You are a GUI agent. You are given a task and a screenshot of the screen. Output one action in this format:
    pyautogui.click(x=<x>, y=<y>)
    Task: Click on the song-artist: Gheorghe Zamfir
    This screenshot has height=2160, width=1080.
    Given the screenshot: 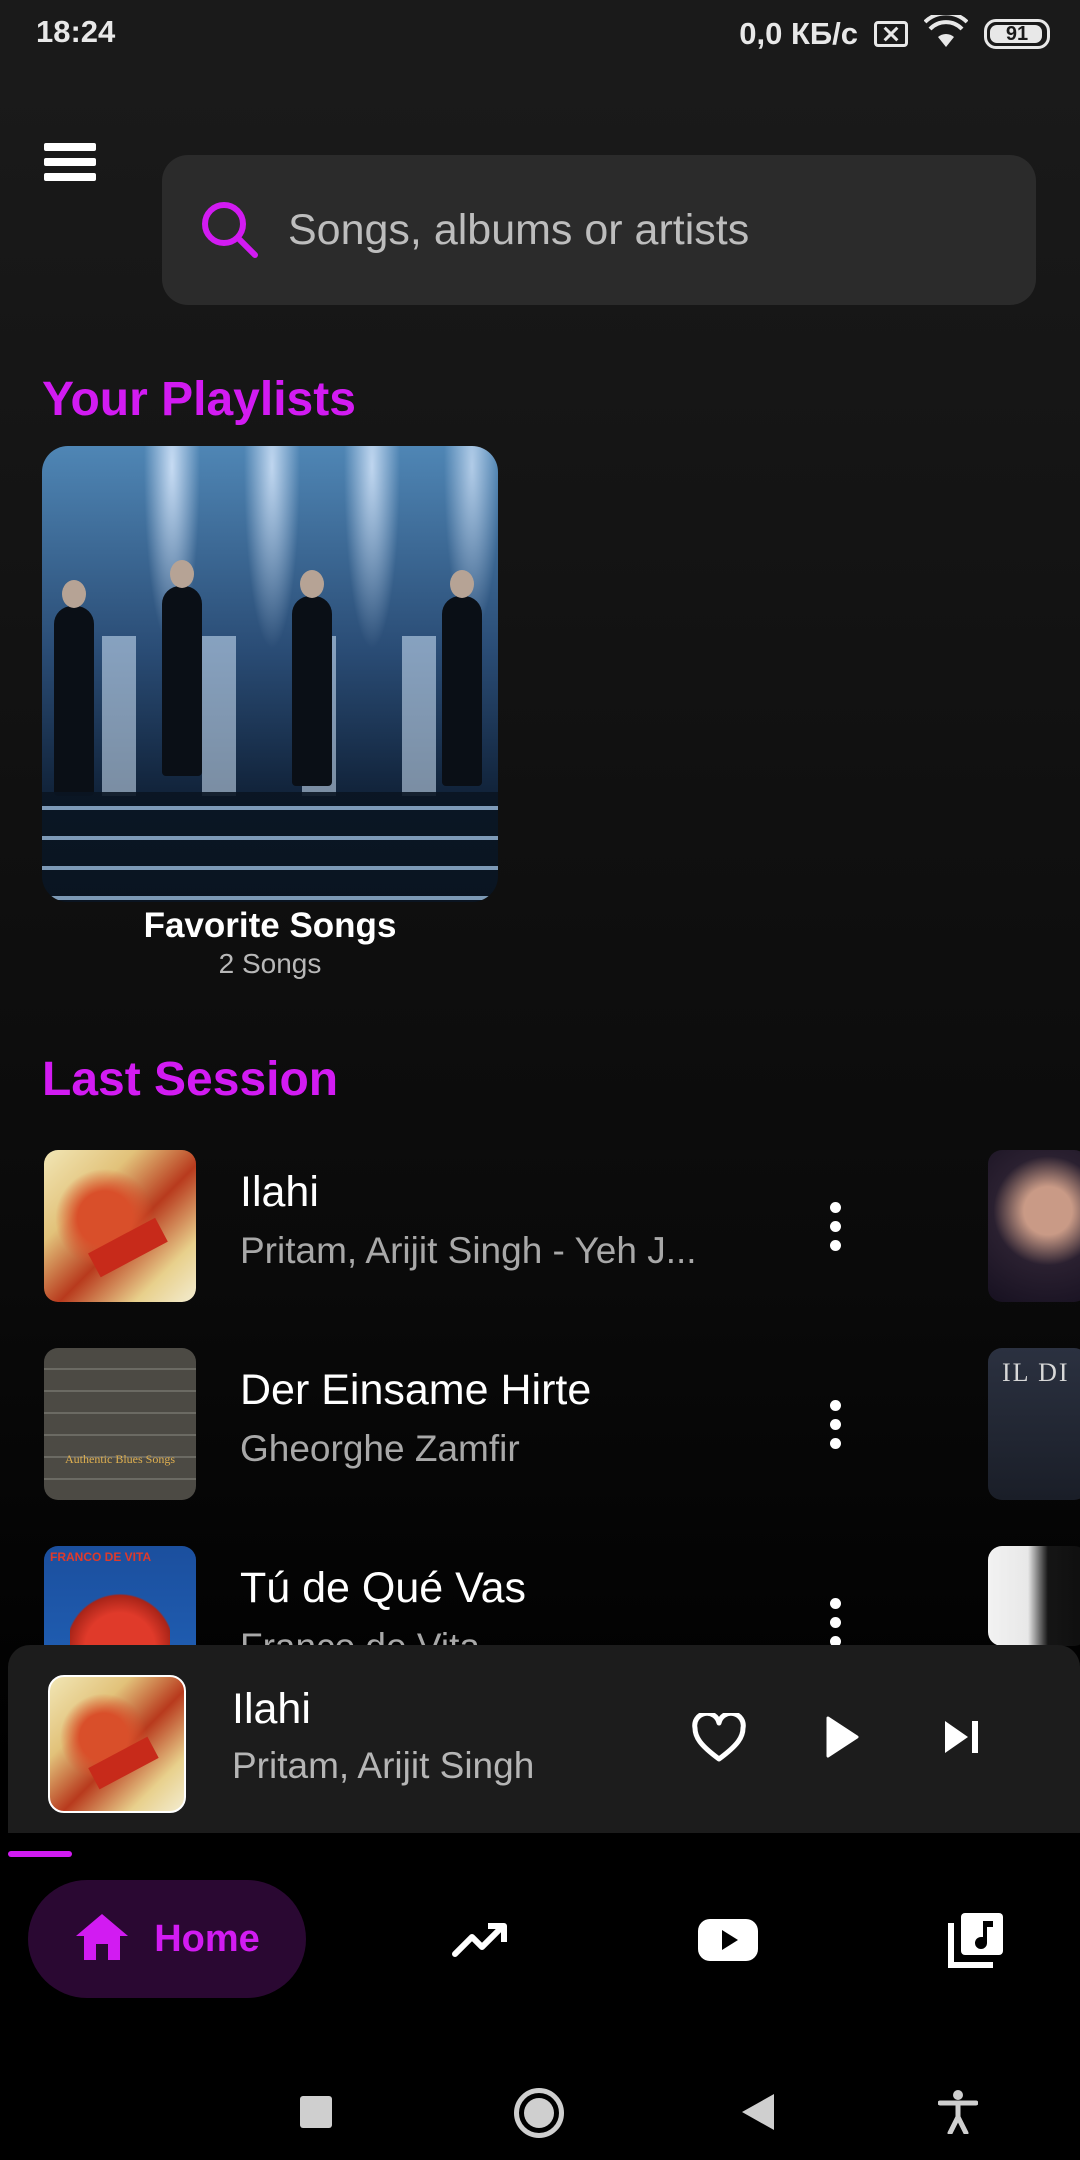 What is the action you would take?
    pyautogui.click(x=380, y=1448)
    